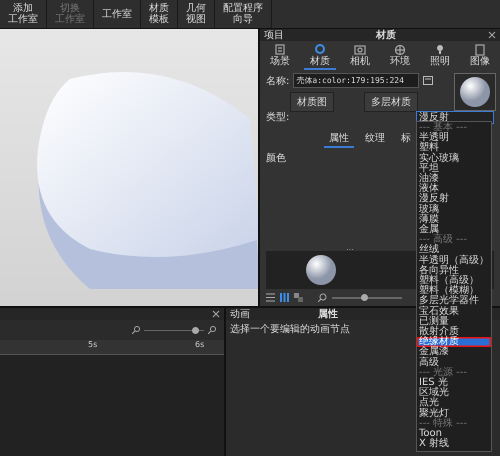  Describe the element at coordinates (385, 35) in the screenshot. I see `panel-title: 材质` at that location.